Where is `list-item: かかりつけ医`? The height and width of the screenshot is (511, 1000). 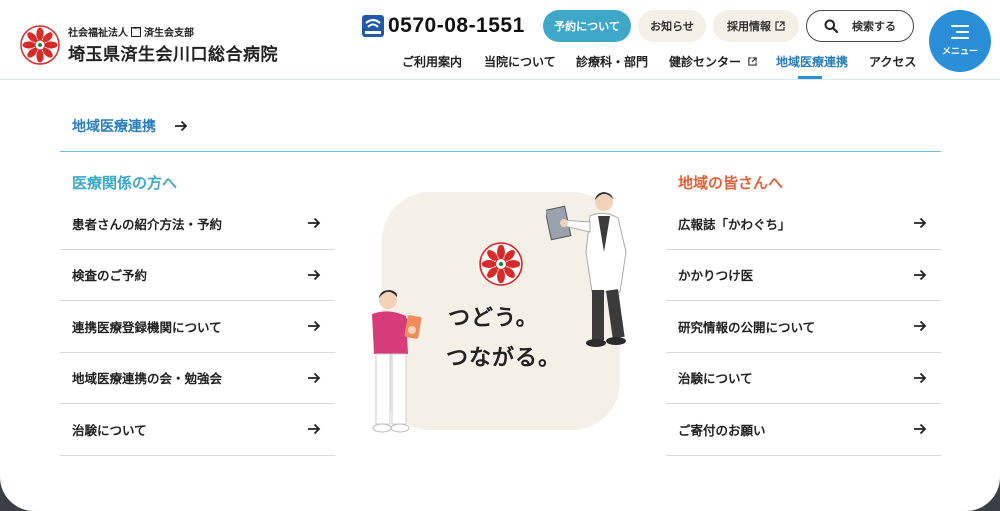 list-item: かかりつけ医 is located at coordinates (803, 275).